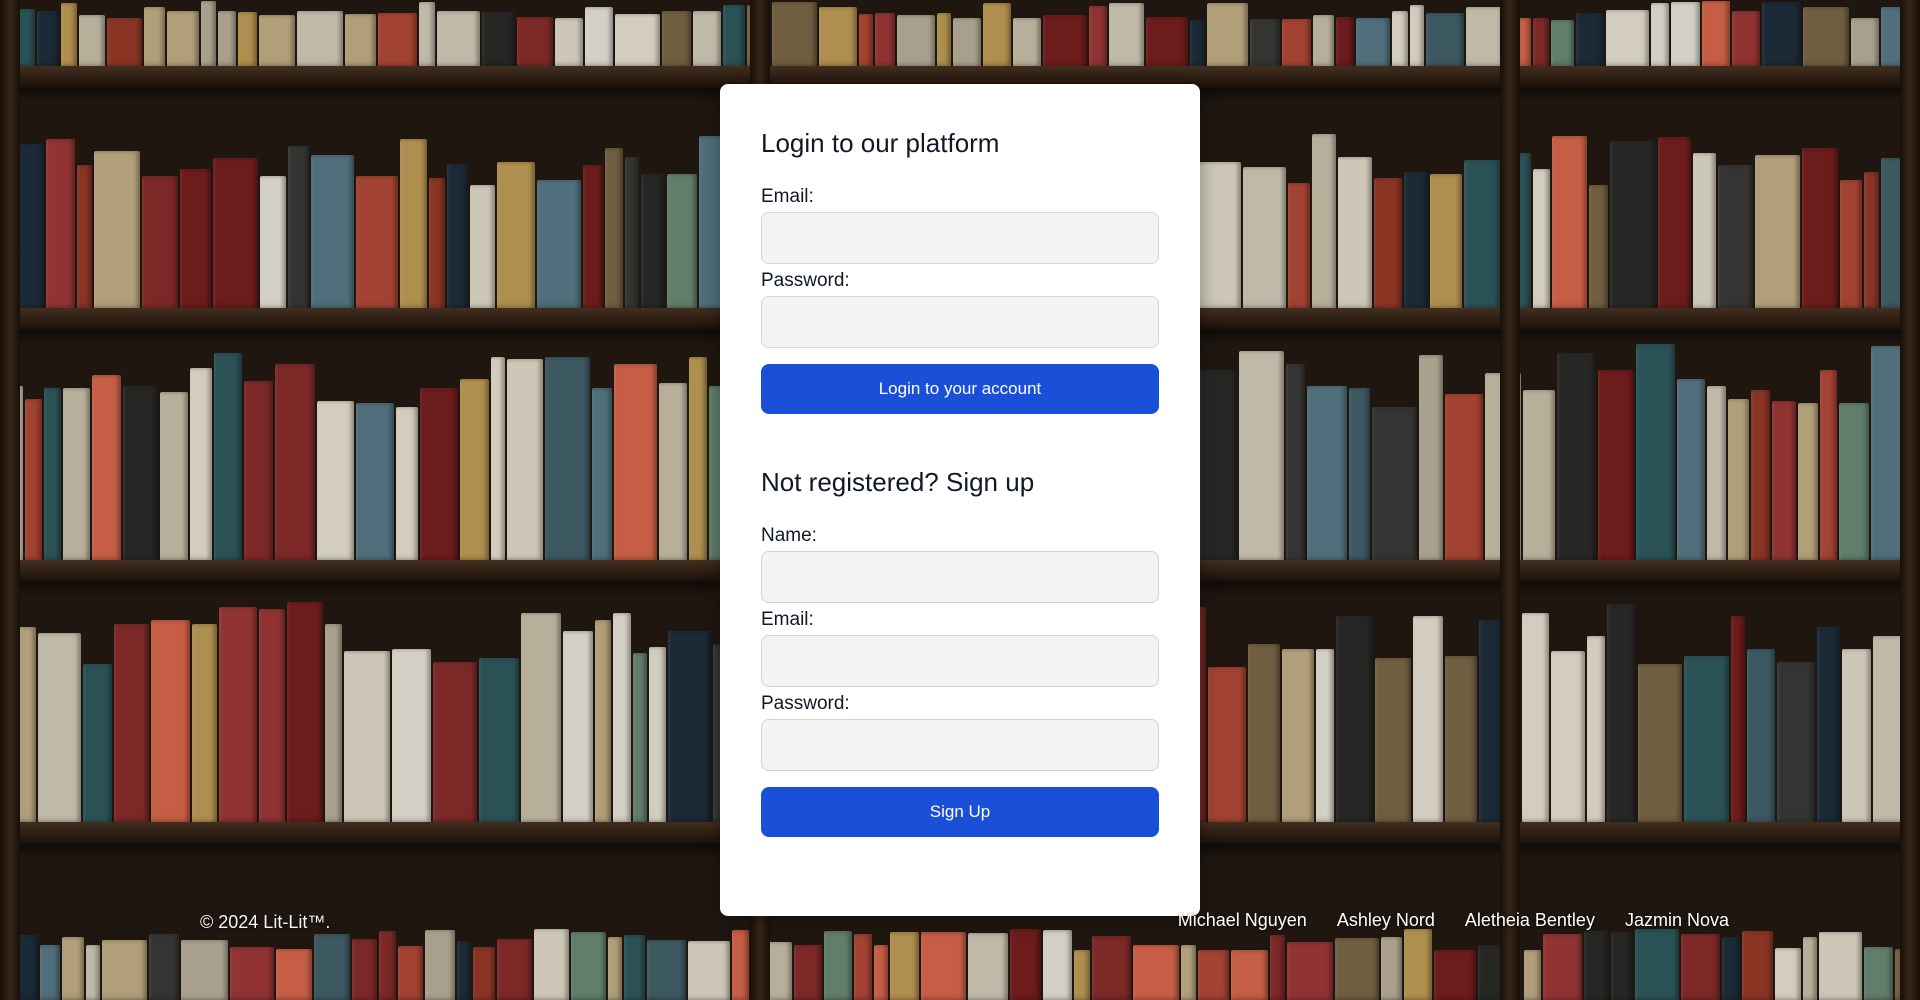 The height and width of the screenshot is (1000, 1920). Describe the element at coordinates (805, 281) in the screenshot. I see `login-password-label: Password:` at that location.